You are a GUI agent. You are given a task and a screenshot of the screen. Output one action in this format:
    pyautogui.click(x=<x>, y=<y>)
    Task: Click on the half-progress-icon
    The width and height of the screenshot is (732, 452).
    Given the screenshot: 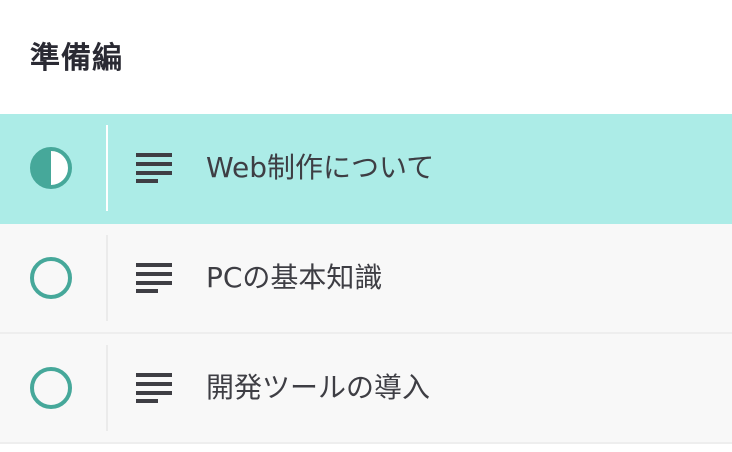 What is the action you would take?
    pyautogui.click(x=51, y=168)
    